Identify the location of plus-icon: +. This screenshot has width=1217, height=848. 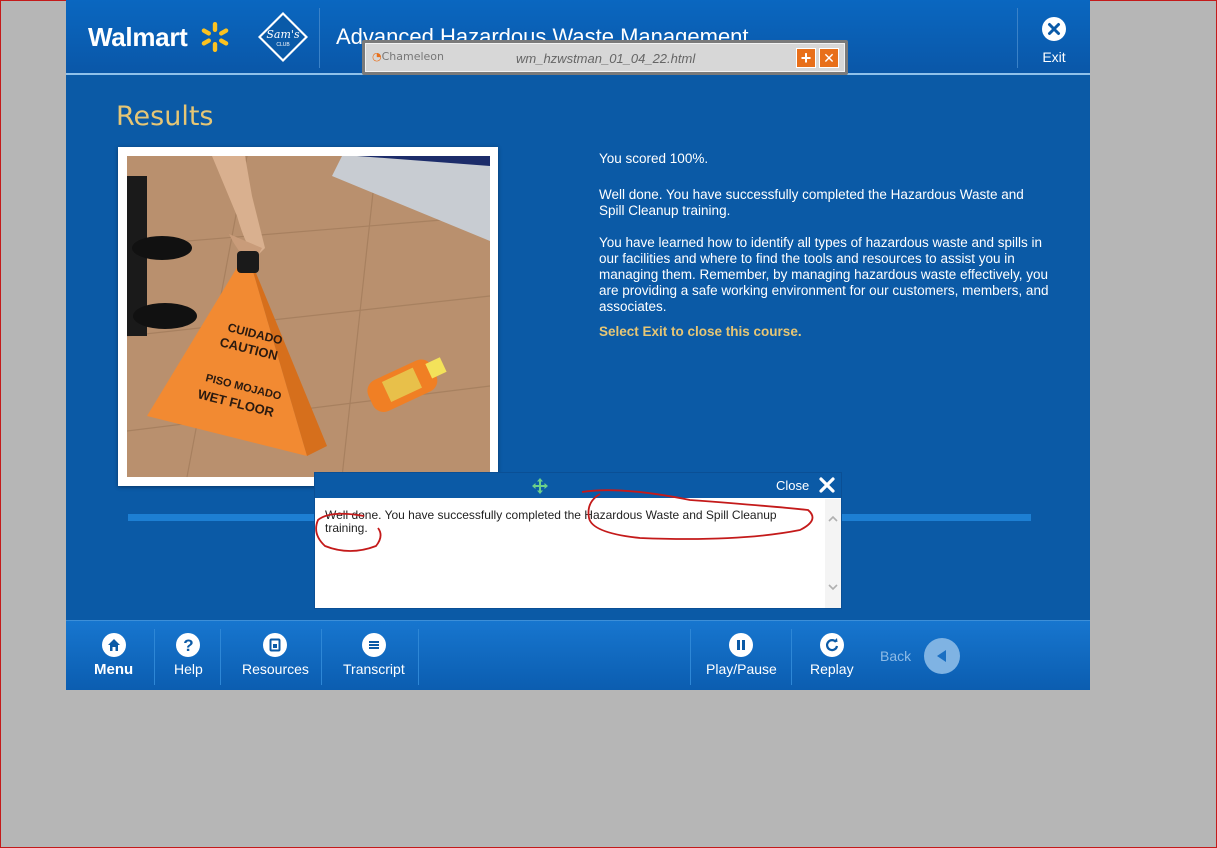
(806, 58).